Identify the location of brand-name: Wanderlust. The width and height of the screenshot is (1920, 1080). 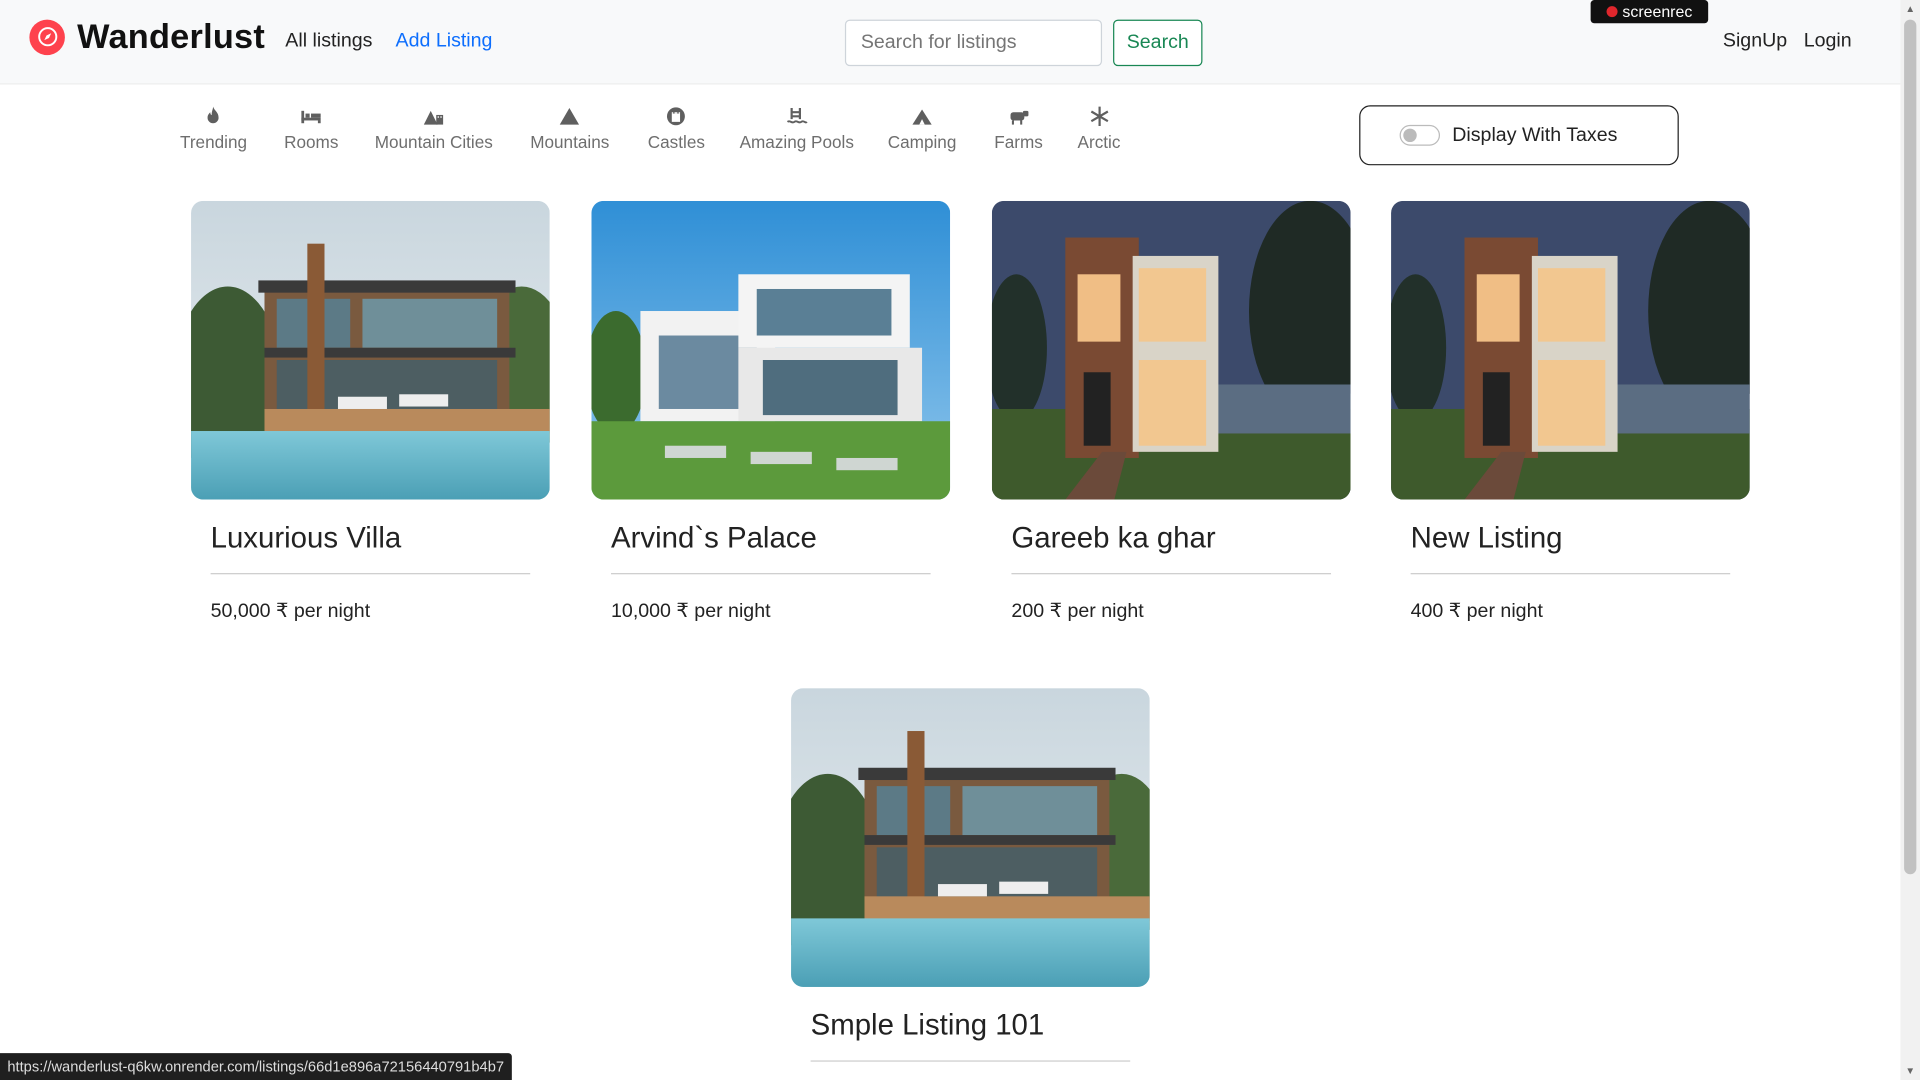
(171, 36).